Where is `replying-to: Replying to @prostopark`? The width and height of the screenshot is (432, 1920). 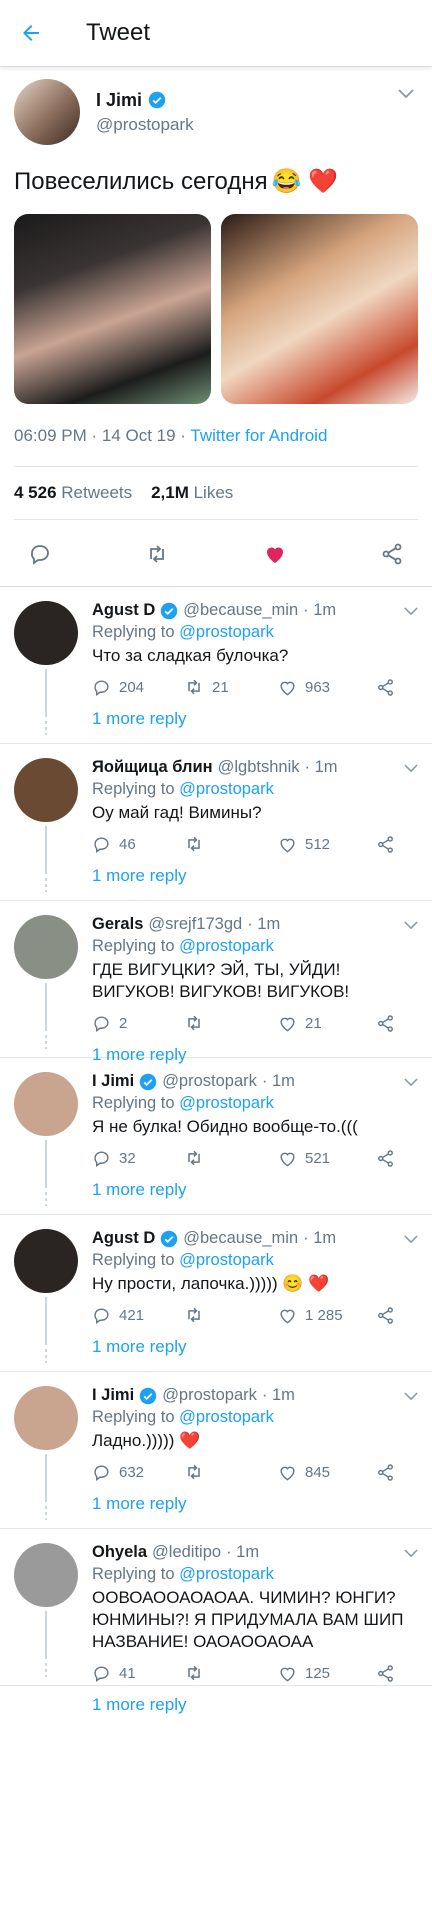
replying-to: Replying to @prostopark is located at coordinates (255, 946).